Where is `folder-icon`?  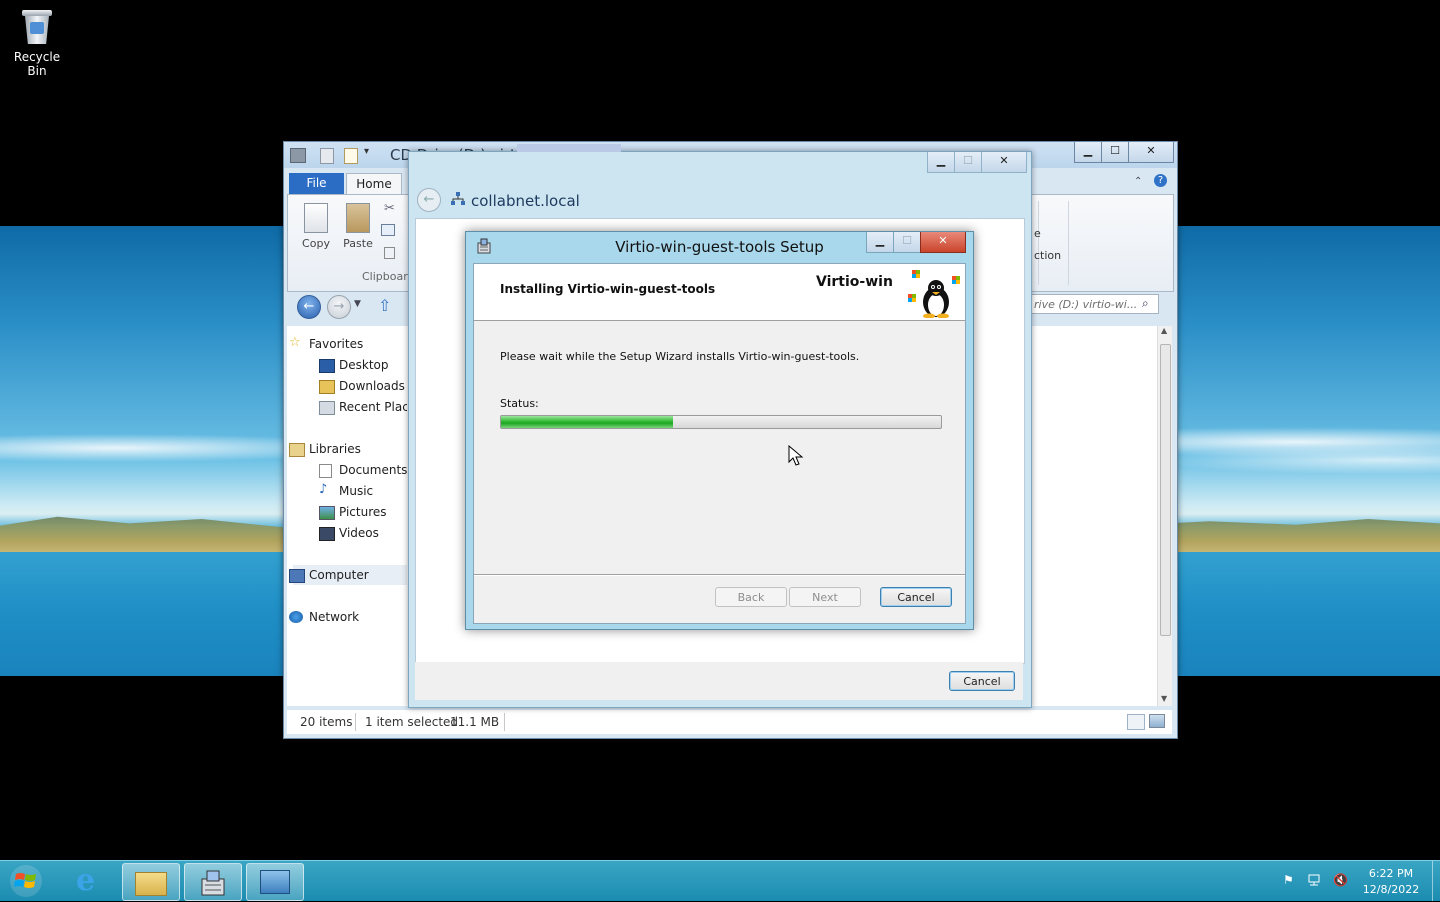
folder-icon is located at coordinates (151, 884).